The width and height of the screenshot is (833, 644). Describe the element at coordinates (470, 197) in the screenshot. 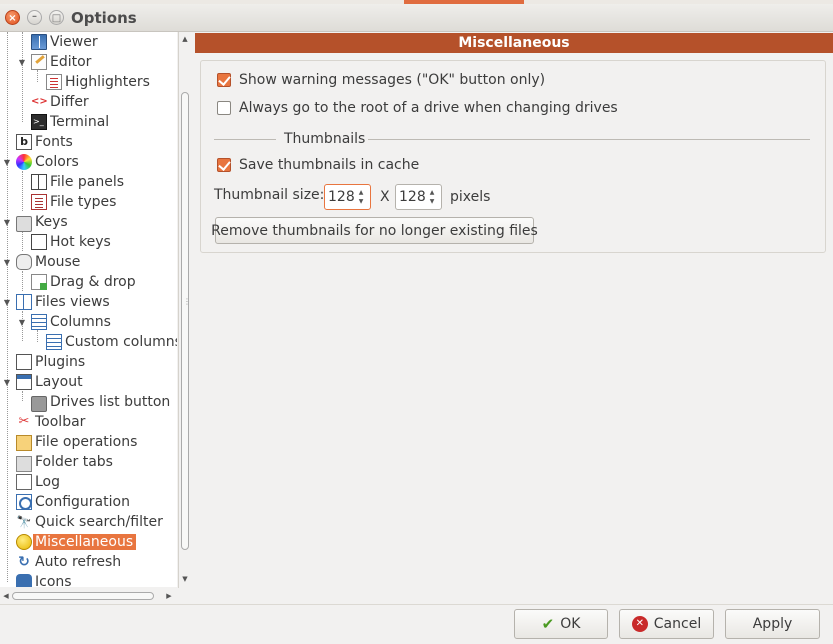

I see `pixels-label: pixels` at that location.